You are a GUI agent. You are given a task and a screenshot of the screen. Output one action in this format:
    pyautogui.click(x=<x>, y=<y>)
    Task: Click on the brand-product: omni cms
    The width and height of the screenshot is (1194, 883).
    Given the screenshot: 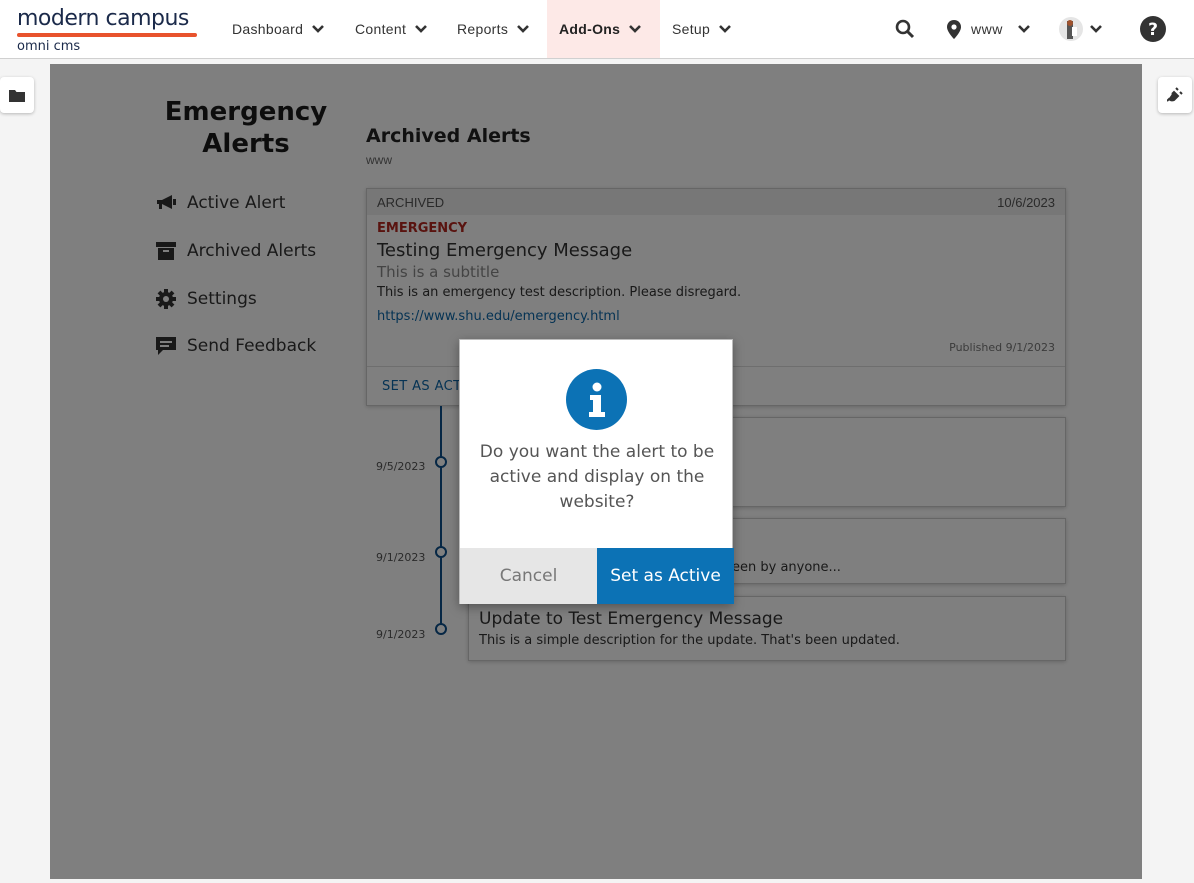 What is the action you would take?
    pyautogui.click(x=49, y=46)
    